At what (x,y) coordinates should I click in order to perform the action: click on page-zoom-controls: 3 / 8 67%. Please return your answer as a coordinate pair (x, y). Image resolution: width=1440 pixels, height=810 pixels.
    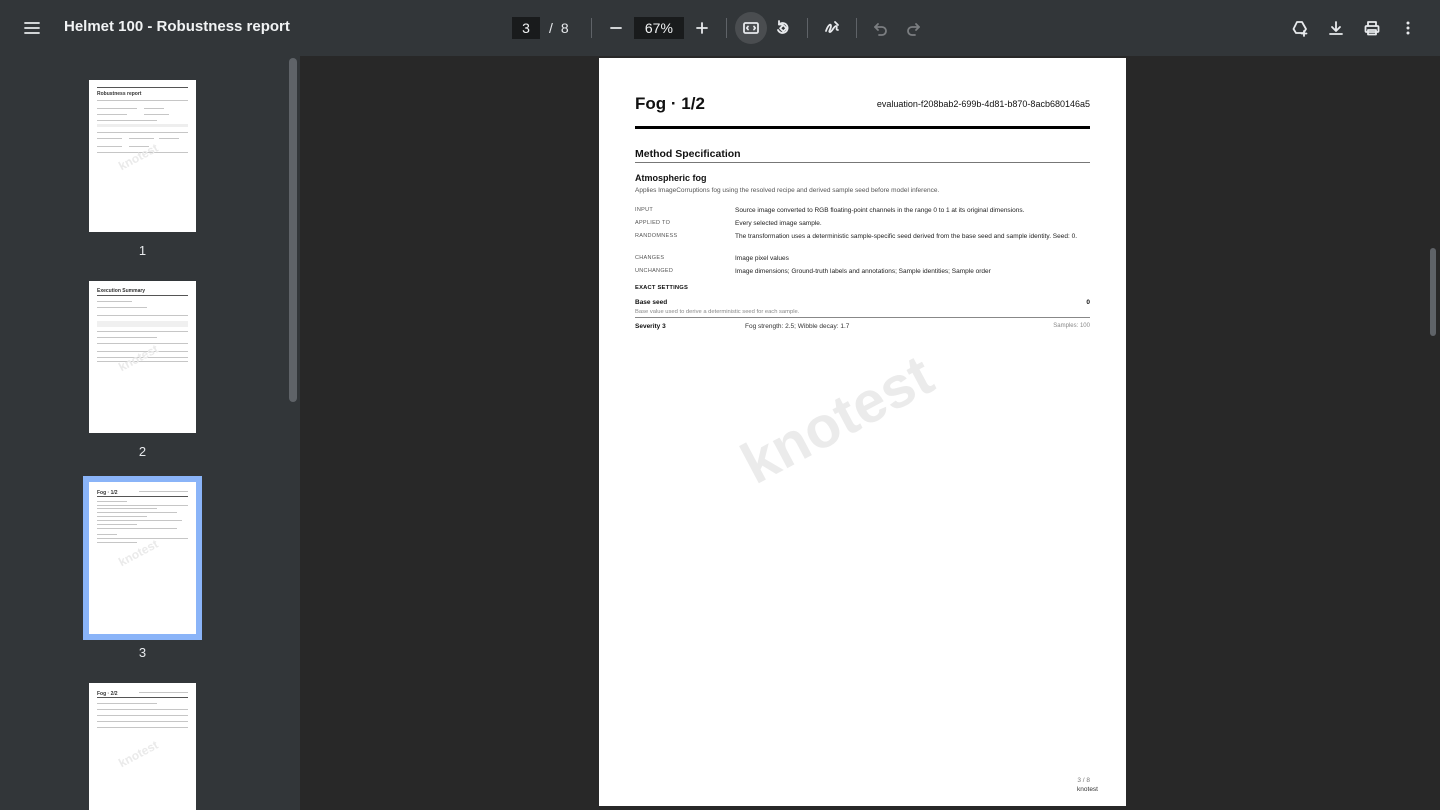
    Looking at the image, I should click on (720, 28).